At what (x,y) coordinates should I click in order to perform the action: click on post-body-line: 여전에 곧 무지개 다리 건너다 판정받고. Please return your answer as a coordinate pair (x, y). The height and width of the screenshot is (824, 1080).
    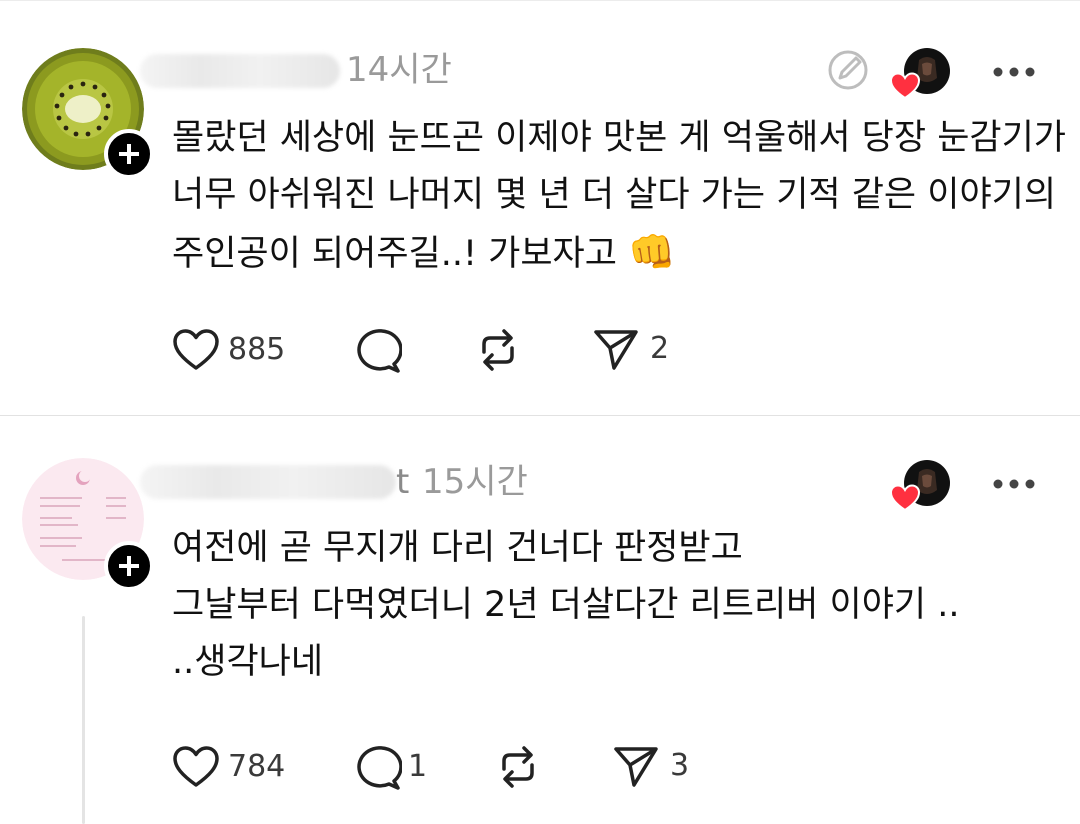
    Looking at the image, I should click on (457, 548).